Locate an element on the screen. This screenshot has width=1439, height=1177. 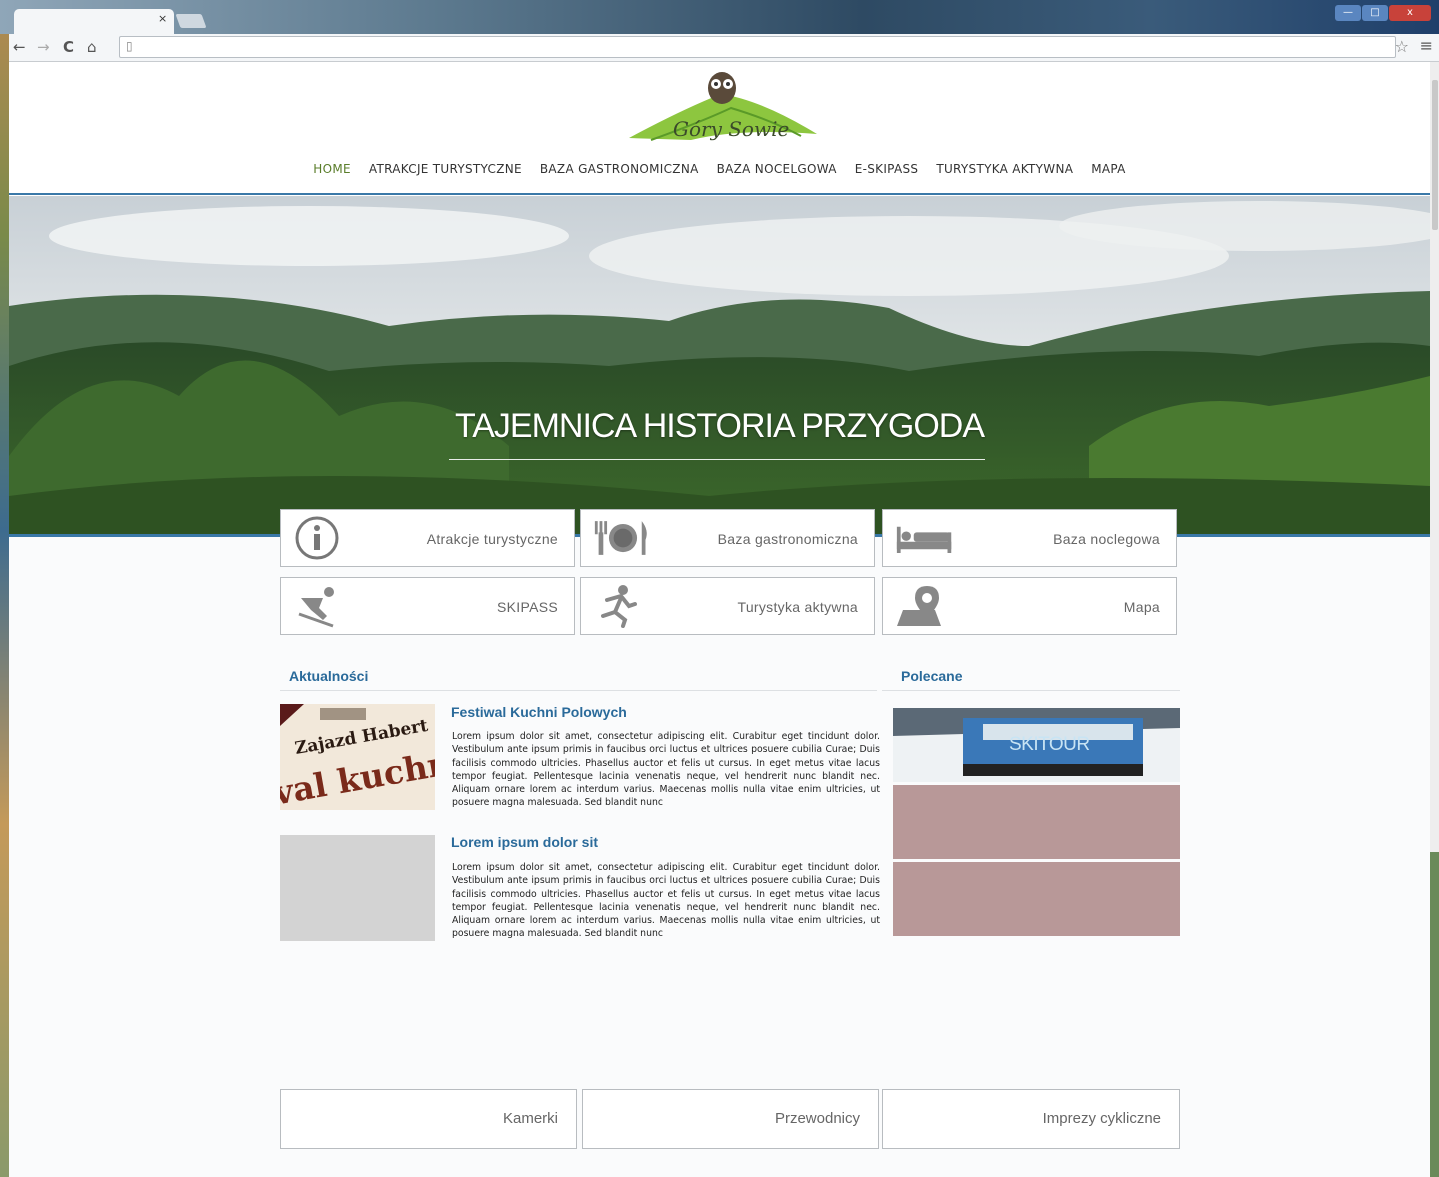
hero-title: TAJEMNICA HISTORIA PRZYGODA is located at coordinates (719, 426).